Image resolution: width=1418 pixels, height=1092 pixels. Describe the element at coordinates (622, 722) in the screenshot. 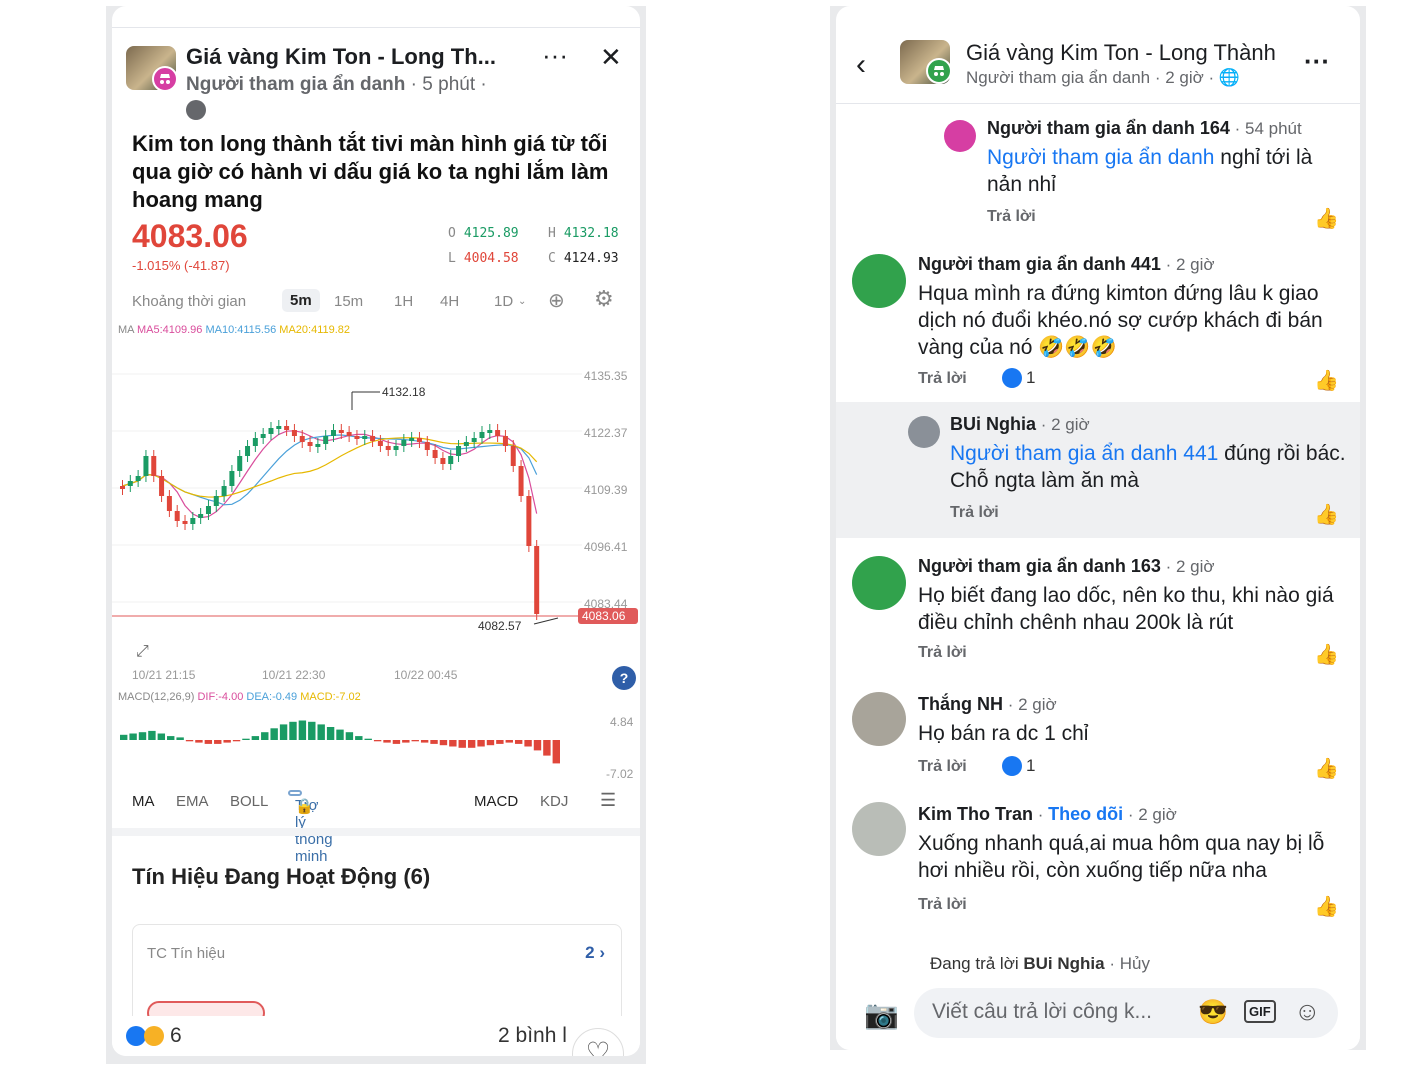

I see `macd-tick-0: 4.84` at that location.